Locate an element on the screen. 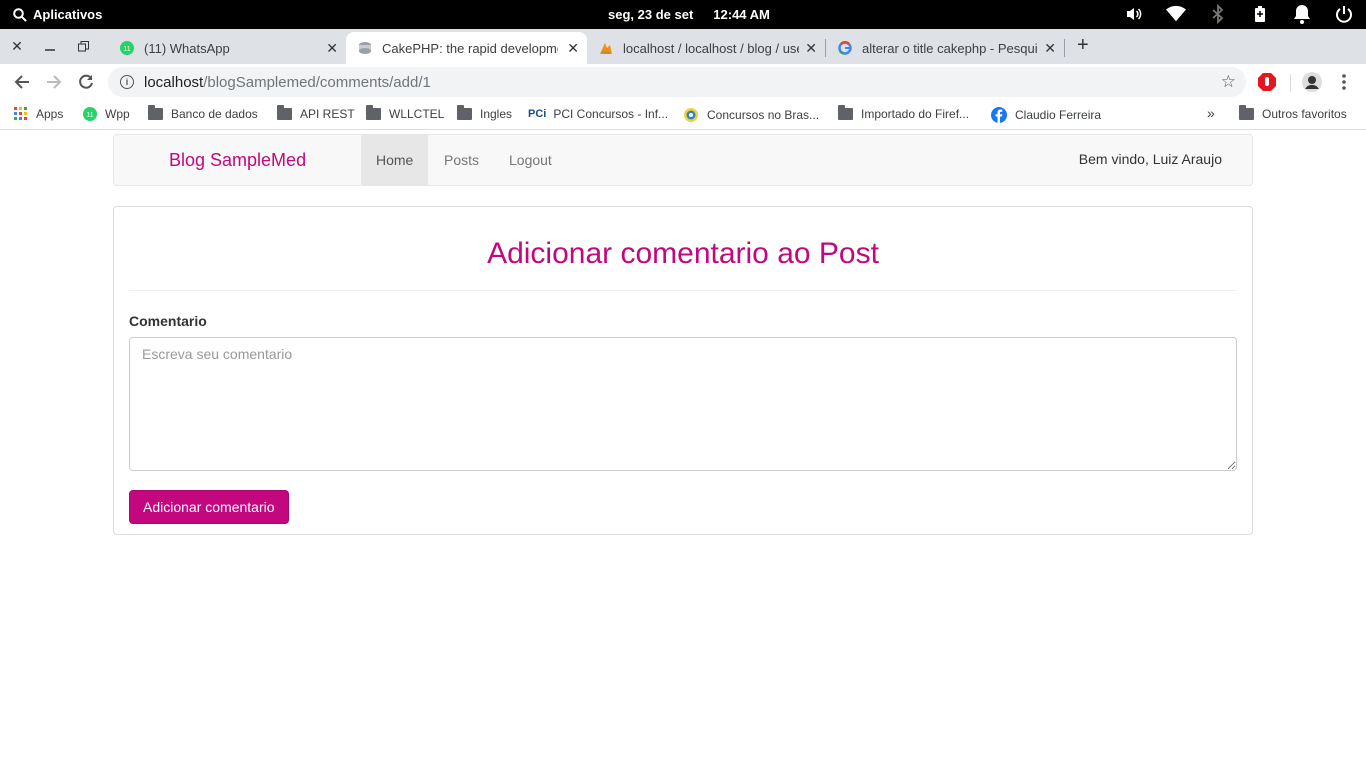  window-minimize-icon is located at coordinates (50, 46).